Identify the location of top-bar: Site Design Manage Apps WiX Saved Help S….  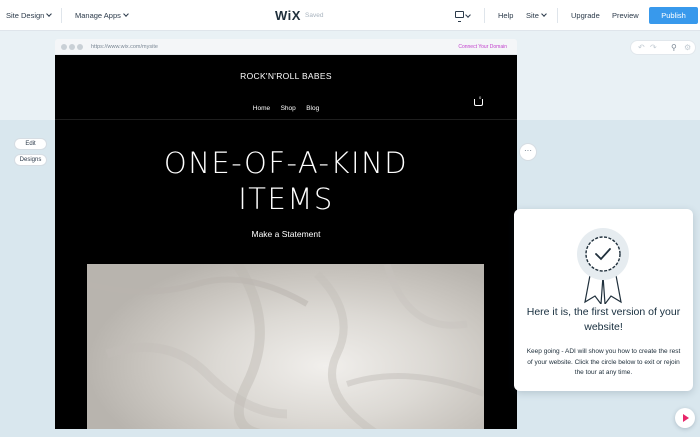
(350, 15).